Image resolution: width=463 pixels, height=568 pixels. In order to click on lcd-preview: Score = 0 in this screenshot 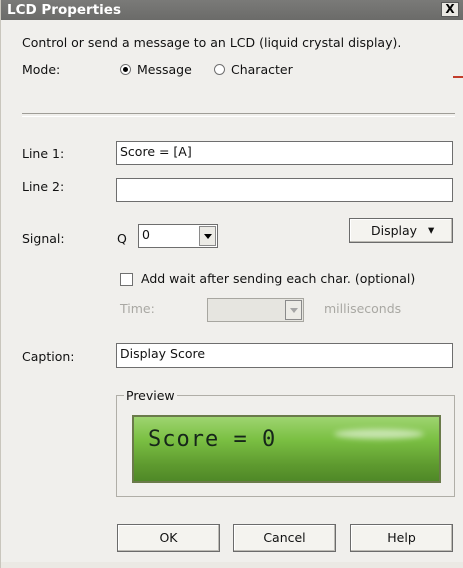, I will do `click(286, 449)`.